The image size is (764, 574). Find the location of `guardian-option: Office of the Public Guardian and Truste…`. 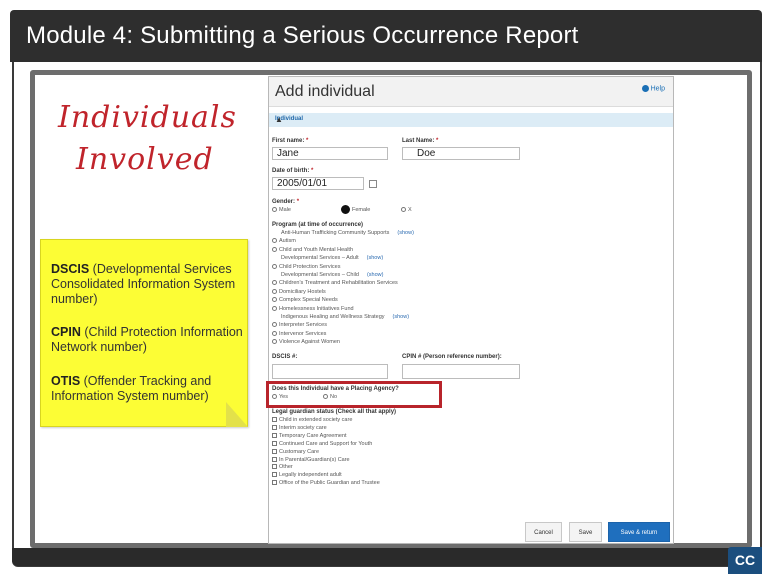

guardian-option: Office of the Public Guardian and Truste… is located at coordinates (326, 483).